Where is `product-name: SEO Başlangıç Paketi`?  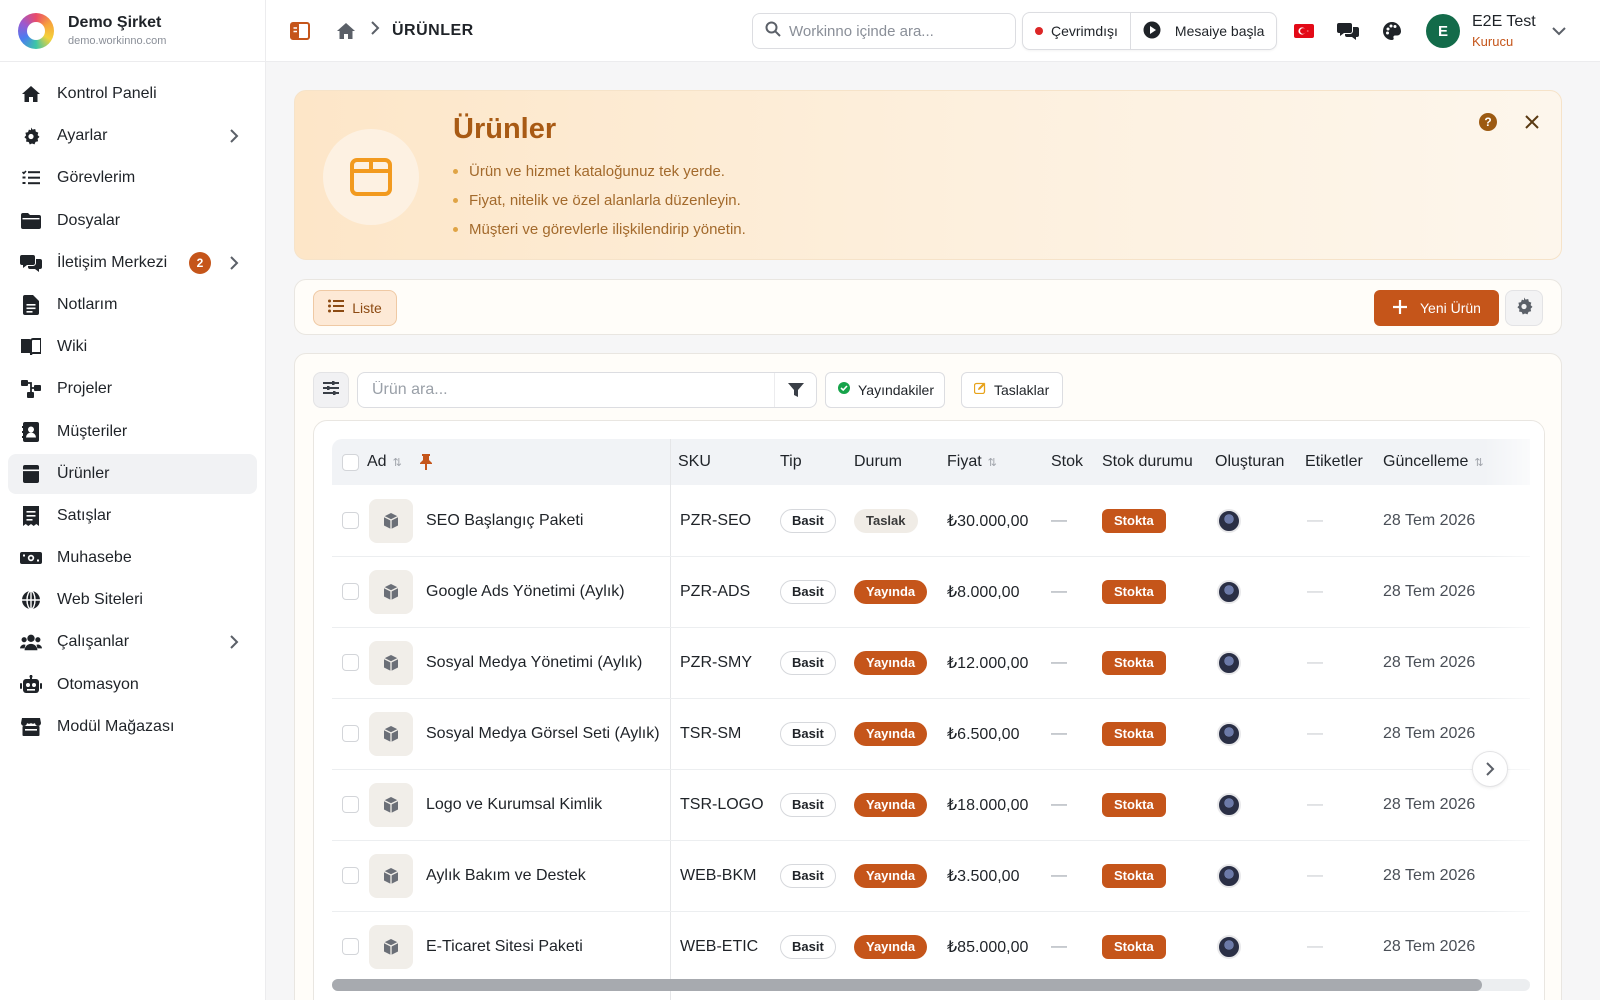 product-name: SEO Başlangıç Paketi is located at coordinates (504, 520).